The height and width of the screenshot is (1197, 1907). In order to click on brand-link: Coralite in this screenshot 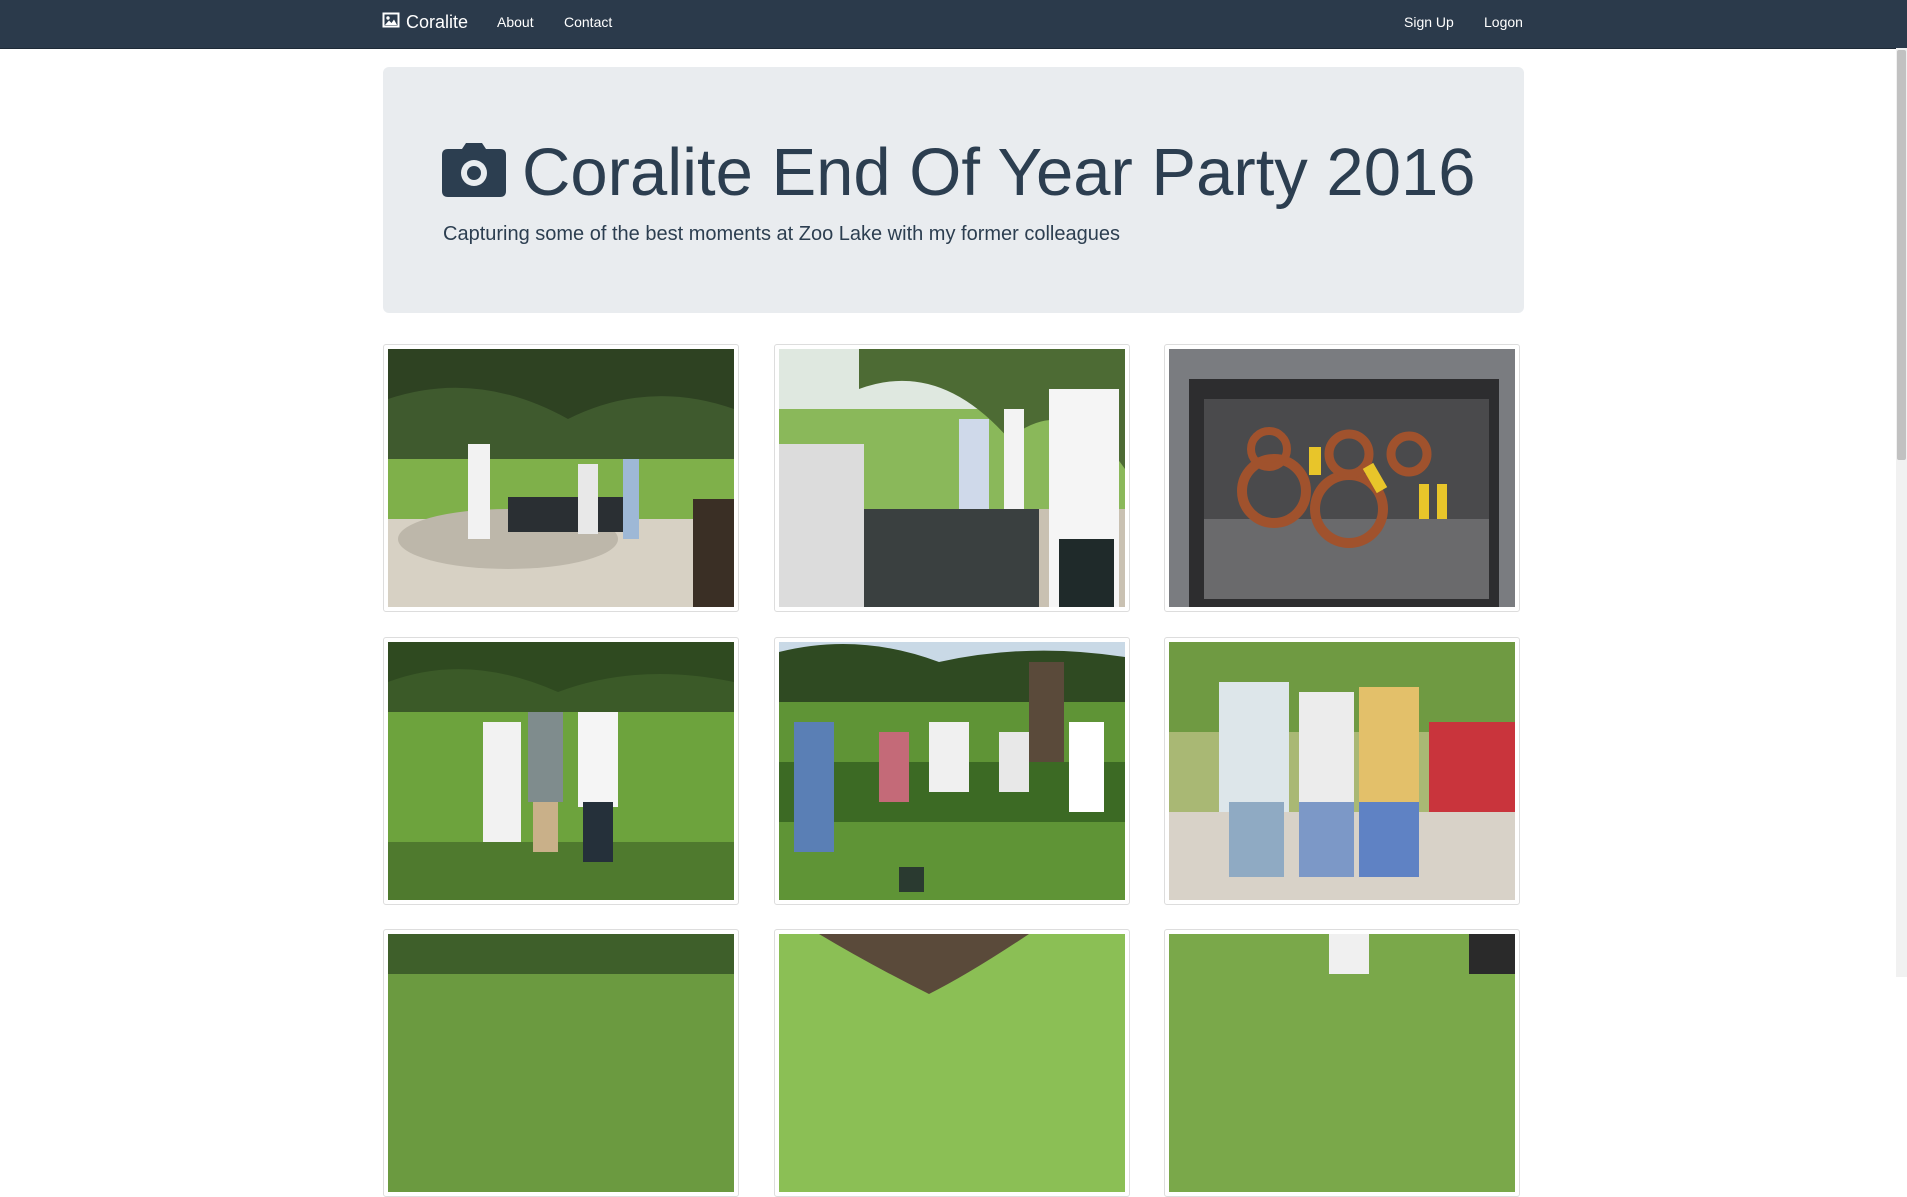, I will do `click(425, 22)`.